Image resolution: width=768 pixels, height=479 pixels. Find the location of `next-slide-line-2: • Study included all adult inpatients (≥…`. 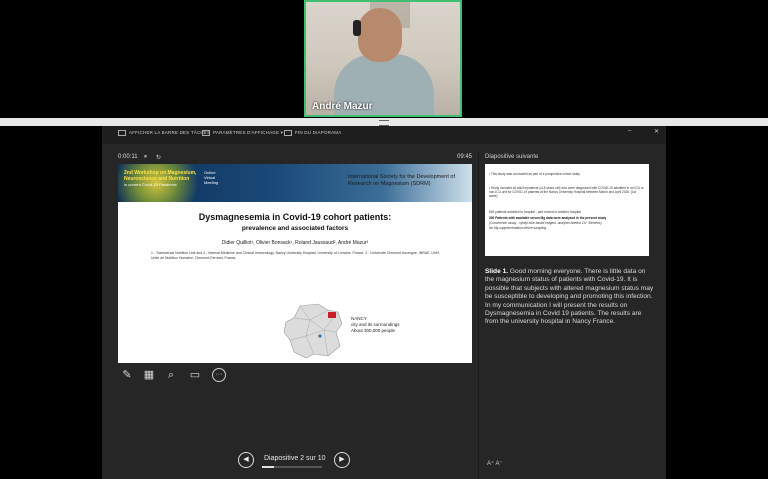

next-slide-line-2: • Study included all adult inpatients (≥… is located at coordinates (566, 192).